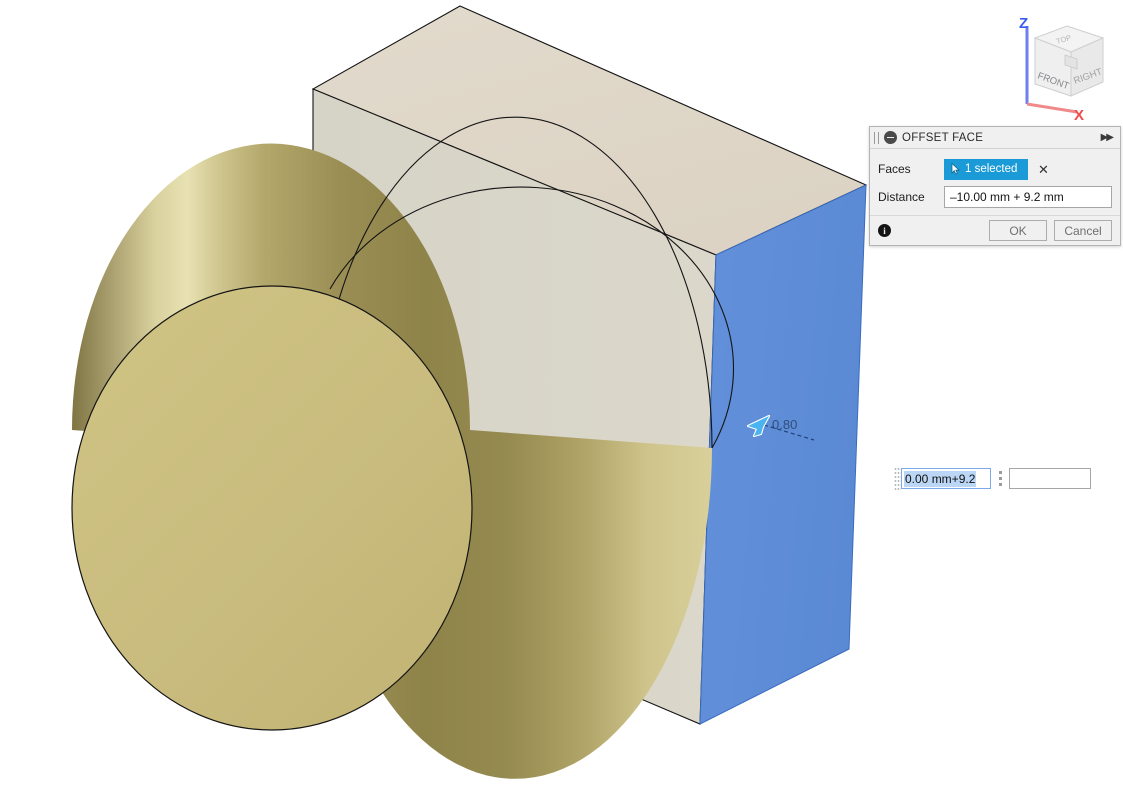 This screenshot has height=804, width=1123. What do you see at coordinates (894, 169) in the screenshot?
I see `faces-label: Faces` at bounding box center [894, 169].